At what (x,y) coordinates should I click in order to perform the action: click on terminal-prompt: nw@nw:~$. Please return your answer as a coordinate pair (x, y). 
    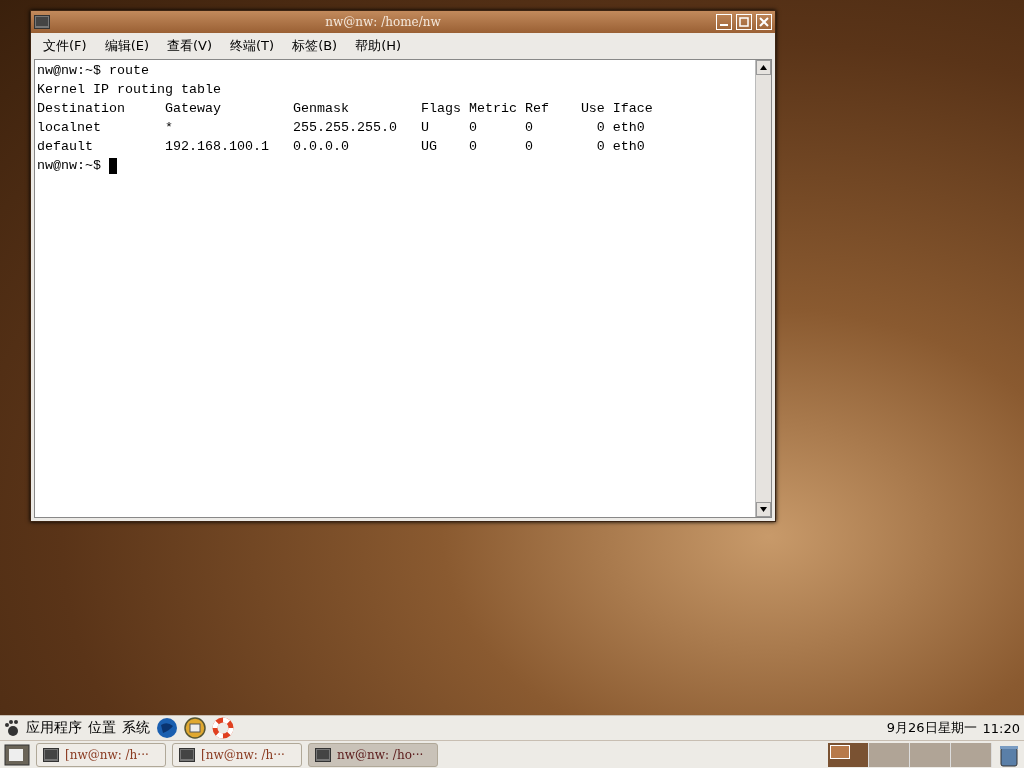
    Looking at the image, I should click on (69, 166).